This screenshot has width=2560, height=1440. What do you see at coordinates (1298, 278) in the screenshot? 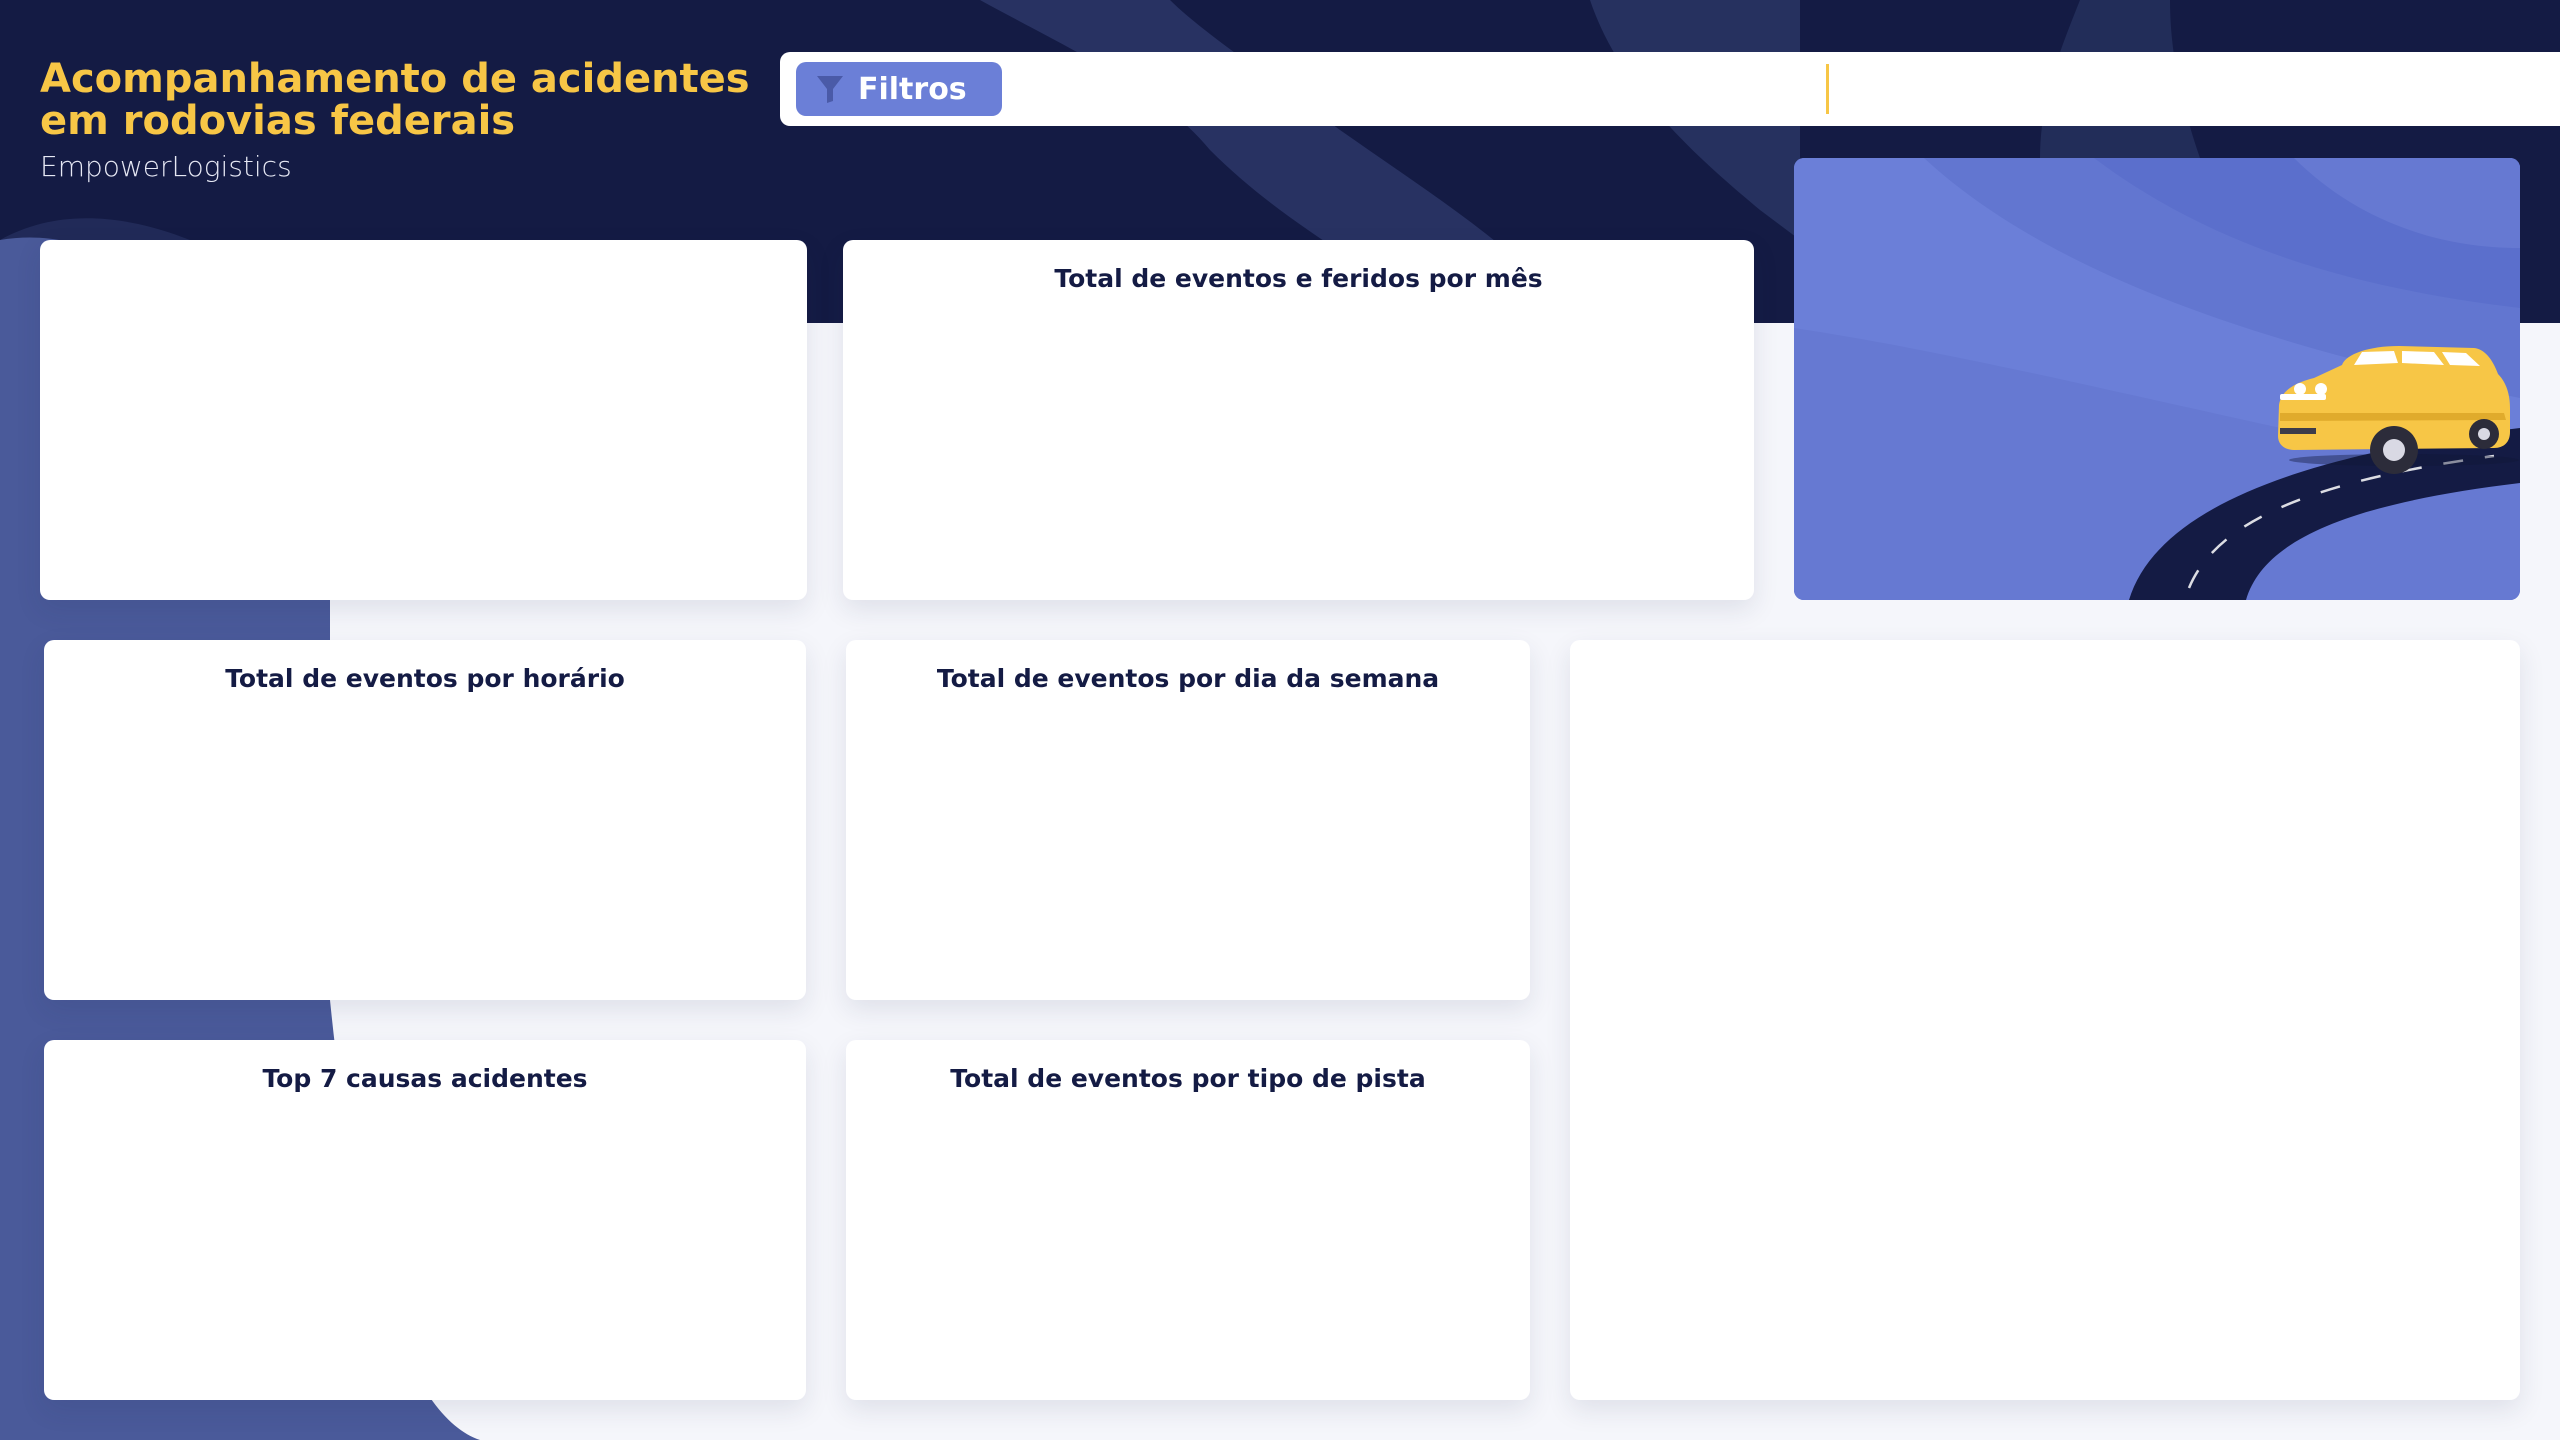
I see `monthly-events-title: Total de eventos e feridos por mês` at bounding box center [1298, 278].